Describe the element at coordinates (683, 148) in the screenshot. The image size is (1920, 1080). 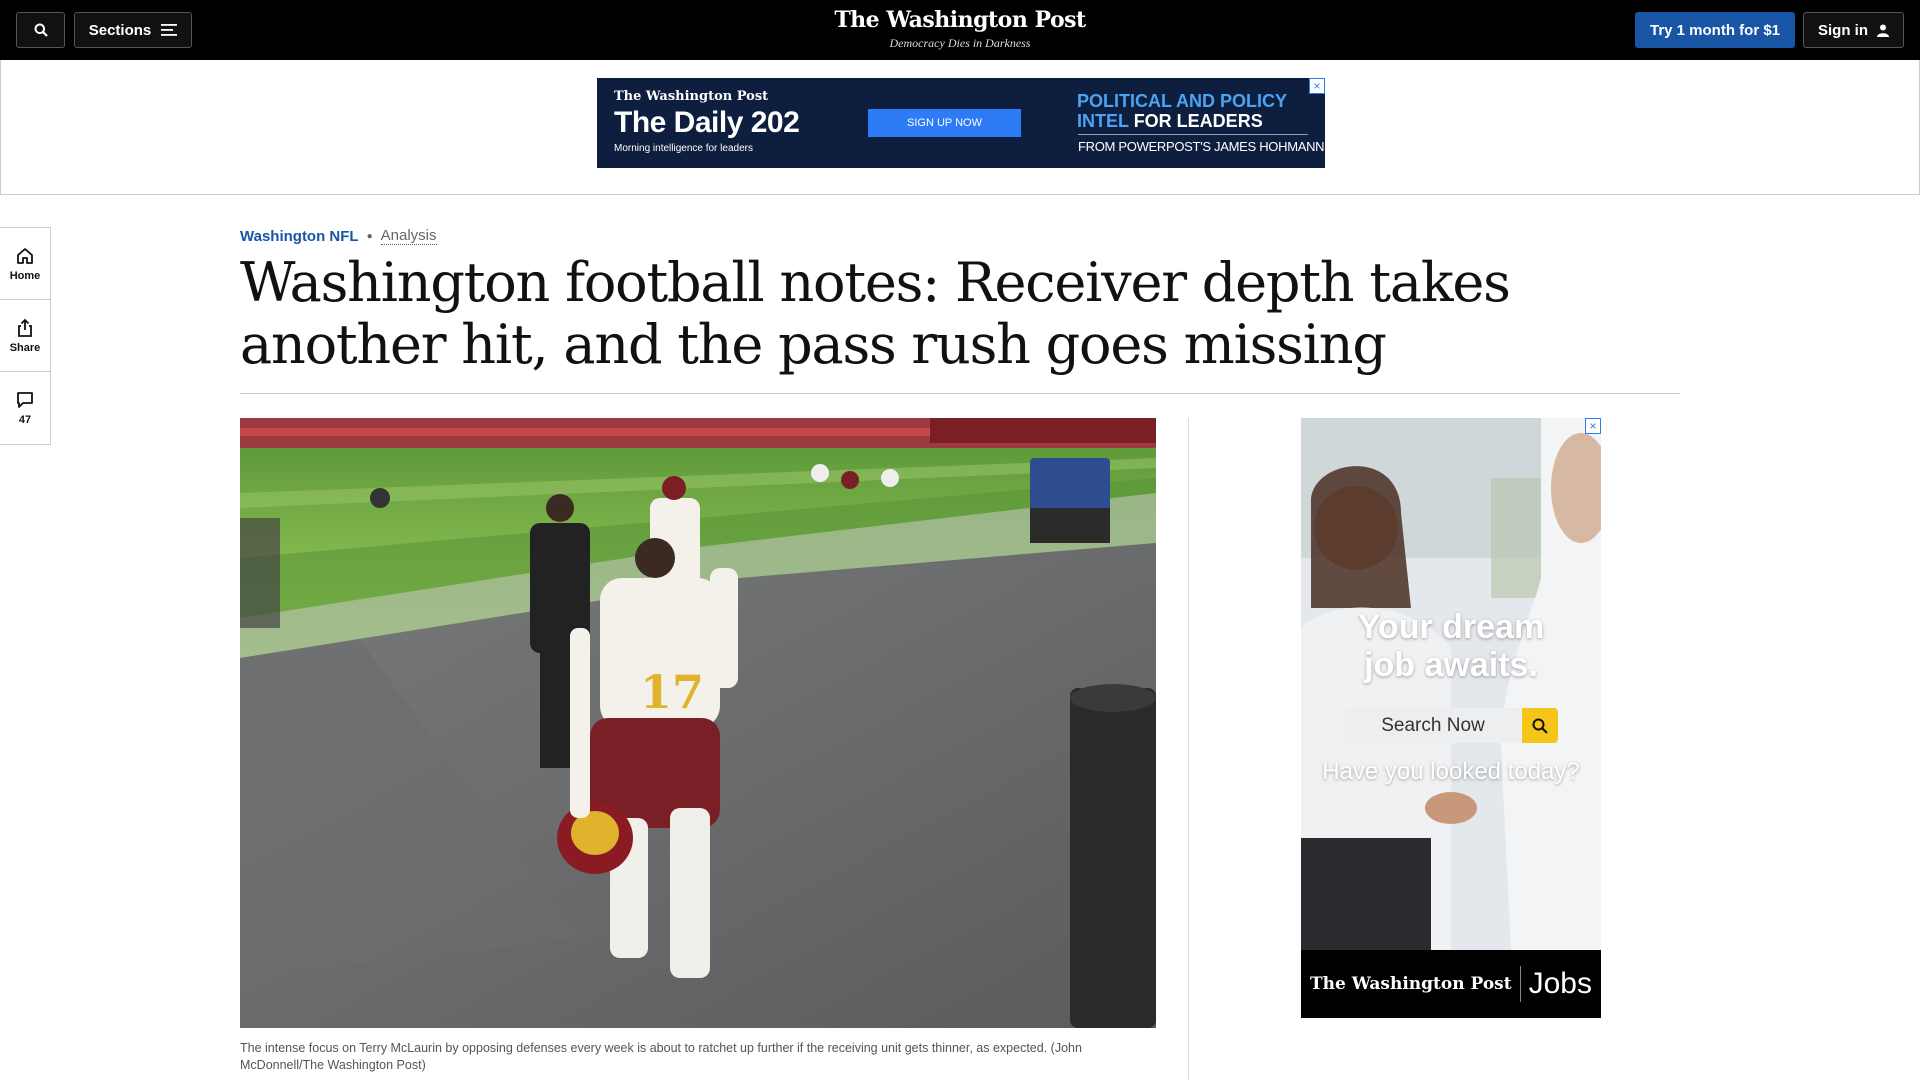
I see `ad-subtitle: Morning intelligence for leaders` at that location.